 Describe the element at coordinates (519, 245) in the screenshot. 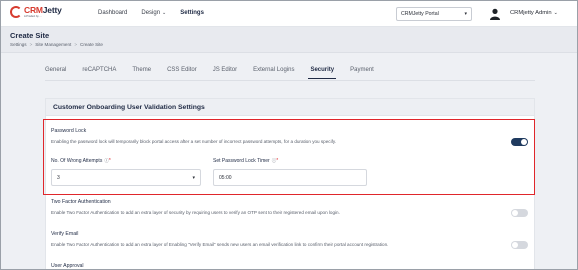

I see `verify-email-toggle` at that location.